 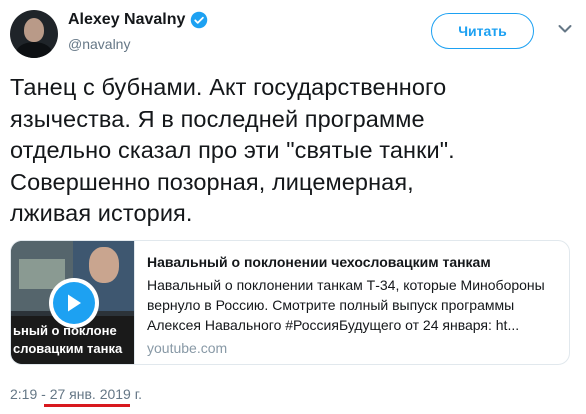 I want to click on thumbnail-caption-line: словацким танка, so click(x=68, y=348).